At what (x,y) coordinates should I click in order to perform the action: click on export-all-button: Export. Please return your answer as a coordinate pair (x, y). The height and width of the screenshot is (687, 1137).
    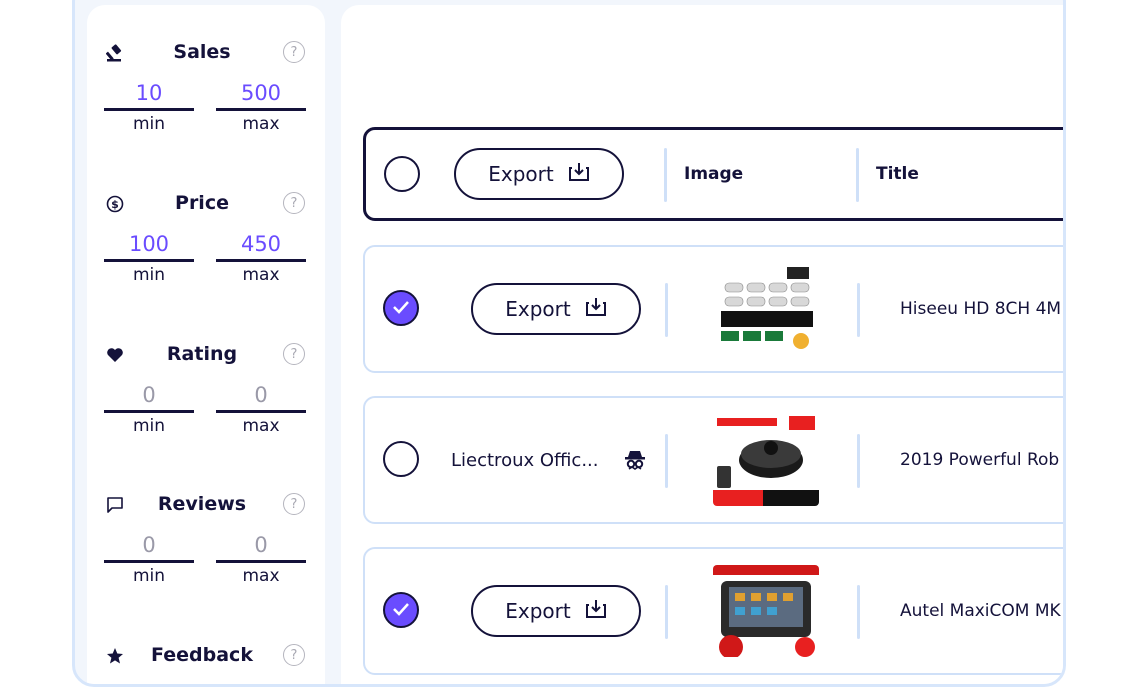
    Looking at the image, I should click on (539, 174).